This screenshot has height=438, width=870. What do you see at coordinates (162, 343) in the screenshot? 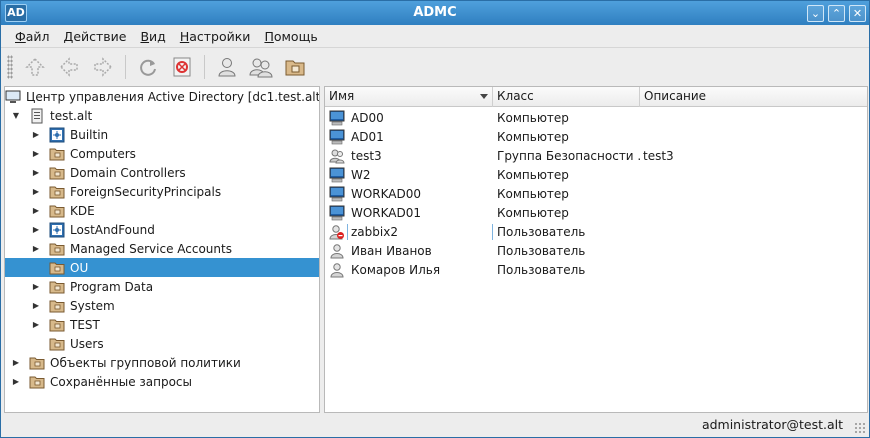
I see `tree-item-users: Users` at bounding box center [162, 343].